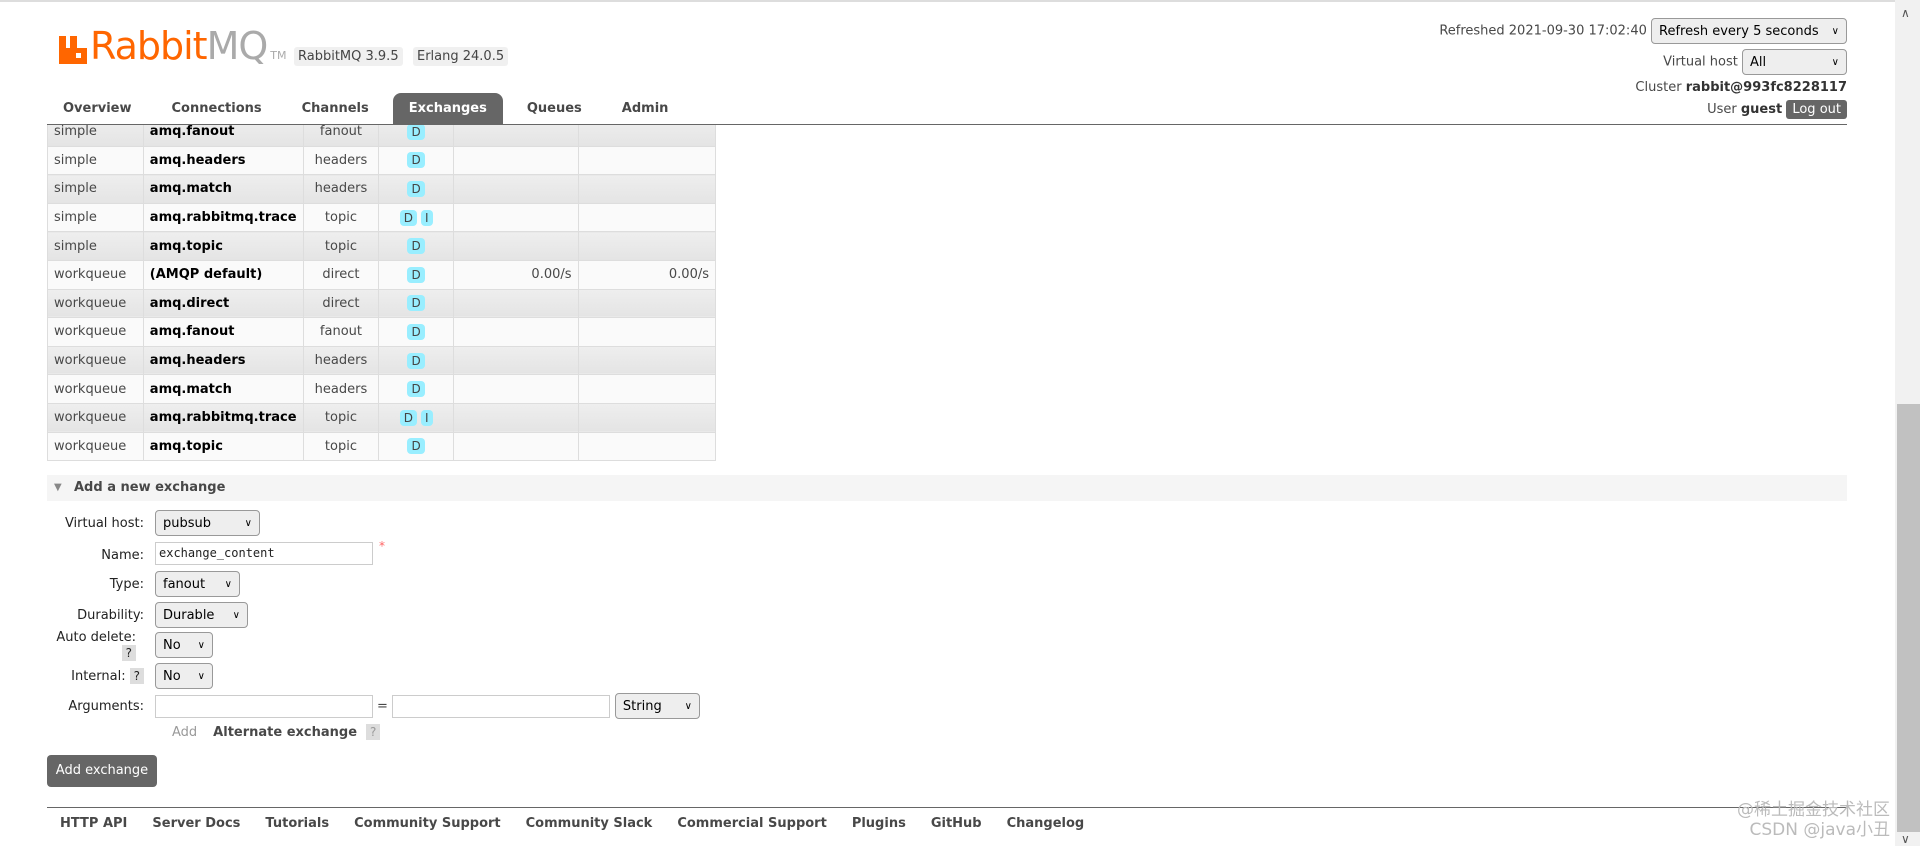 The height and width of the screenshot is (846, 1920). I want to click on table-row: workqueue amq.match headers D, so click(381, 389).